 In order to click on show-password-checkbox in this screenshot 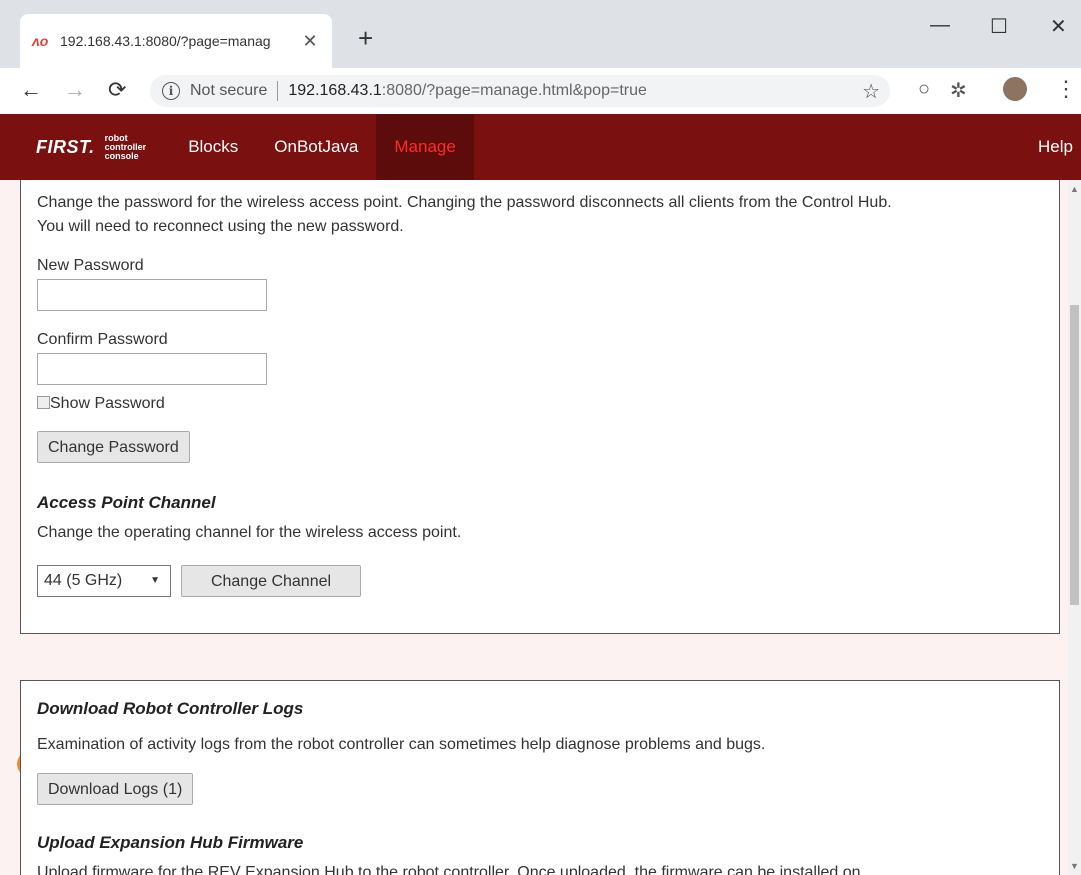, I will do `click(43, 402)`.